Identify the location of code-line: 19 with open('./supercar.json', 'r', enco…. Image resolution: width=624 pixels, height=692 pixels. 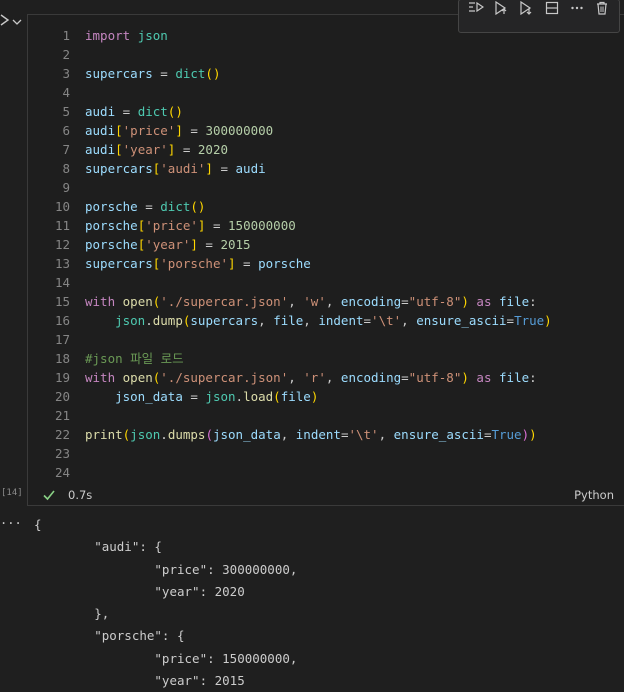
(326, 377).